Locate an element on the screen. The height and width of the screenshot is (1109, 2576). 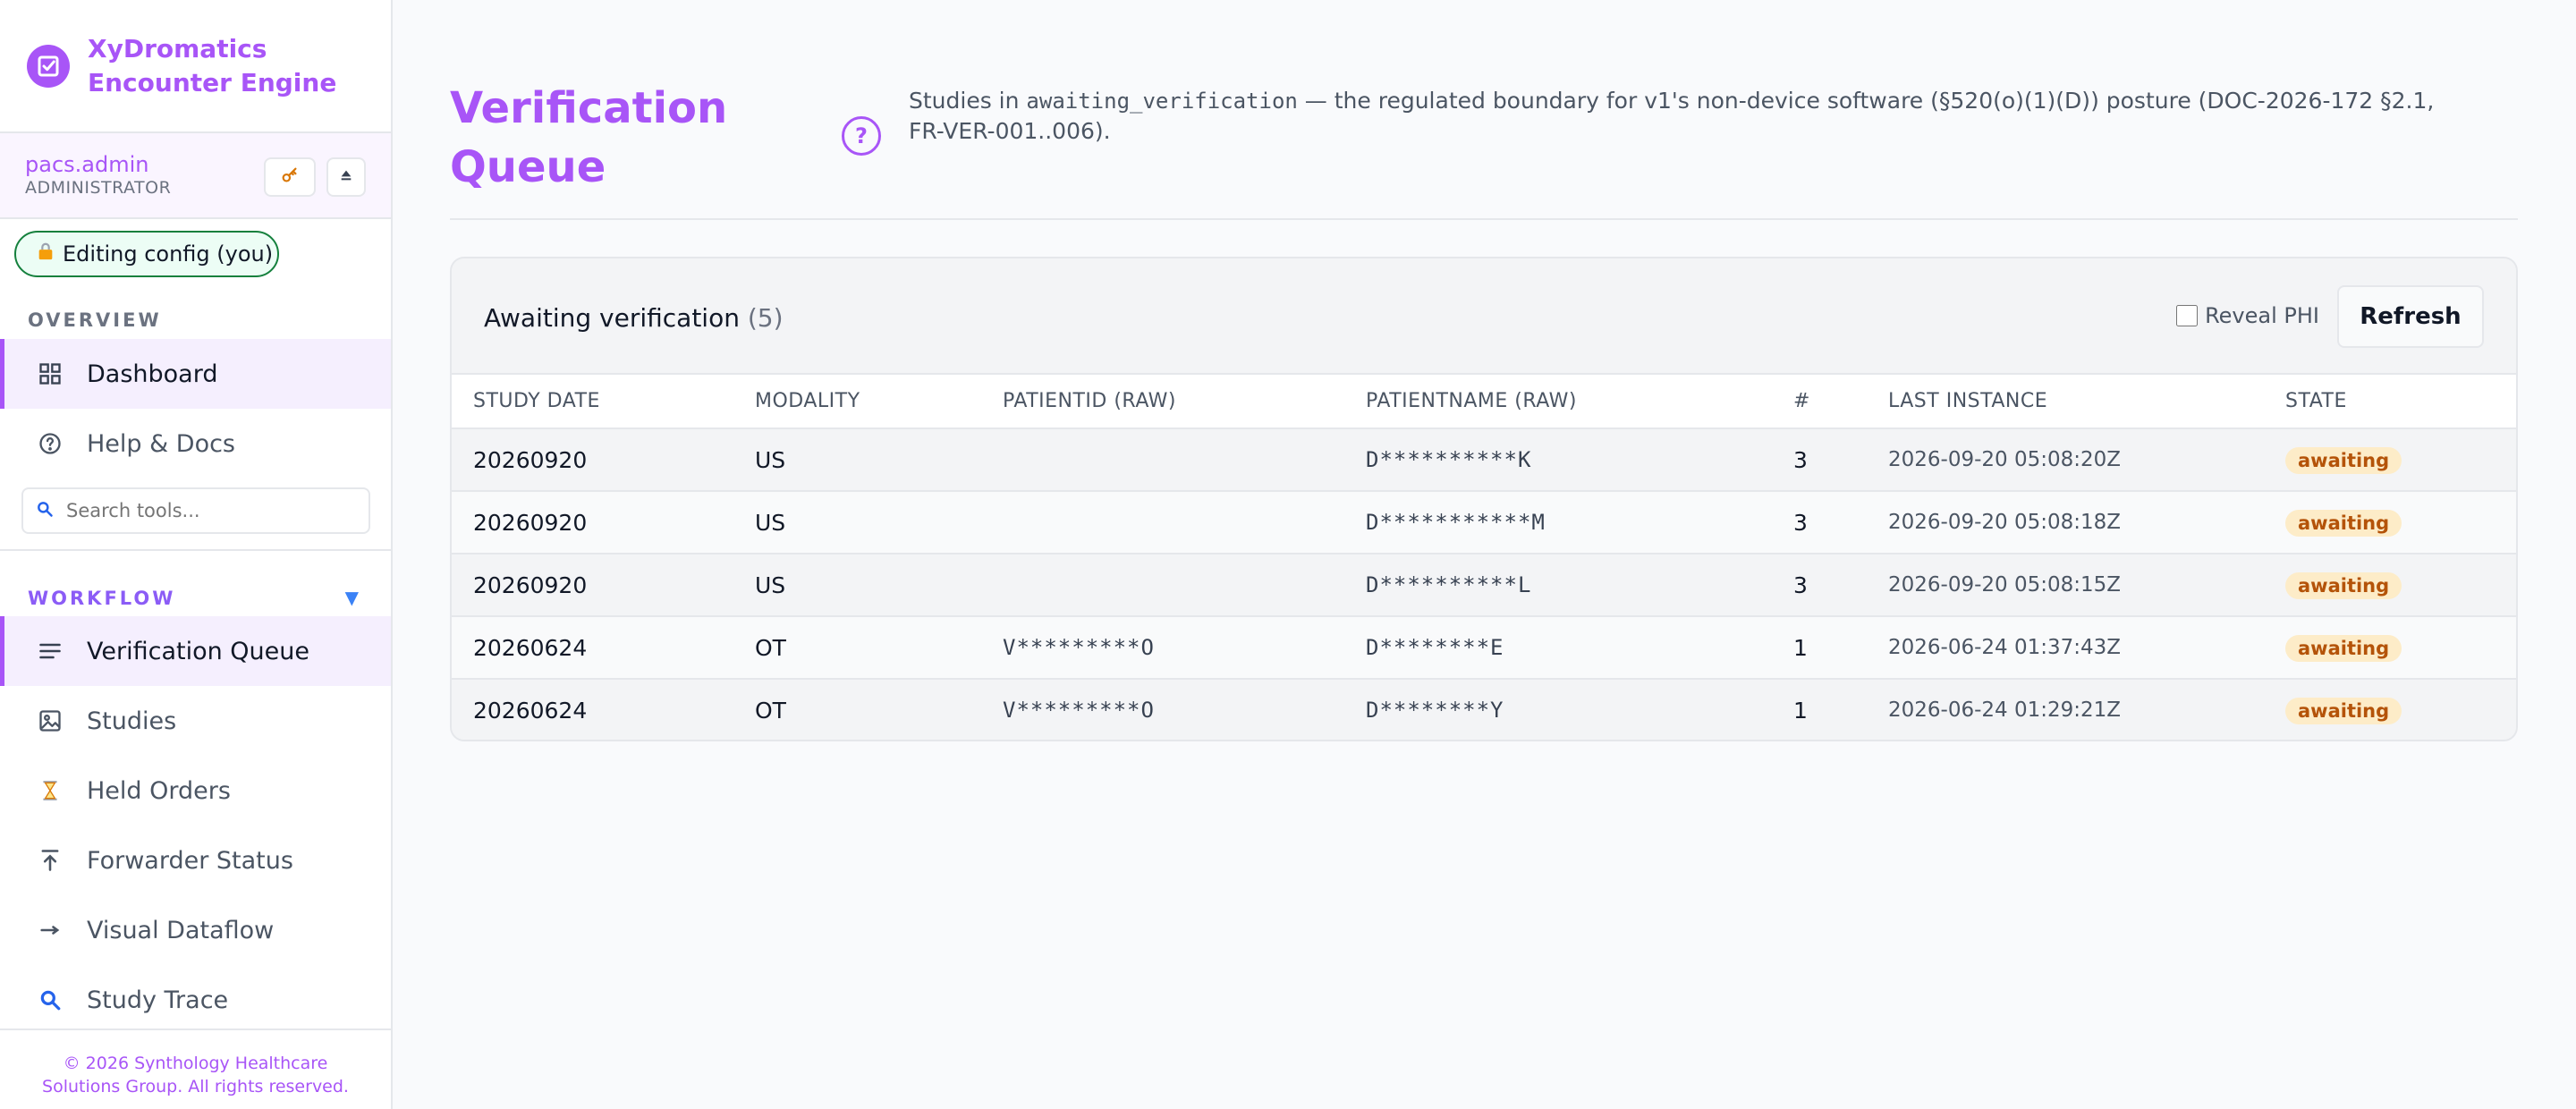
eject-icon is located at coordinates (346, 178).